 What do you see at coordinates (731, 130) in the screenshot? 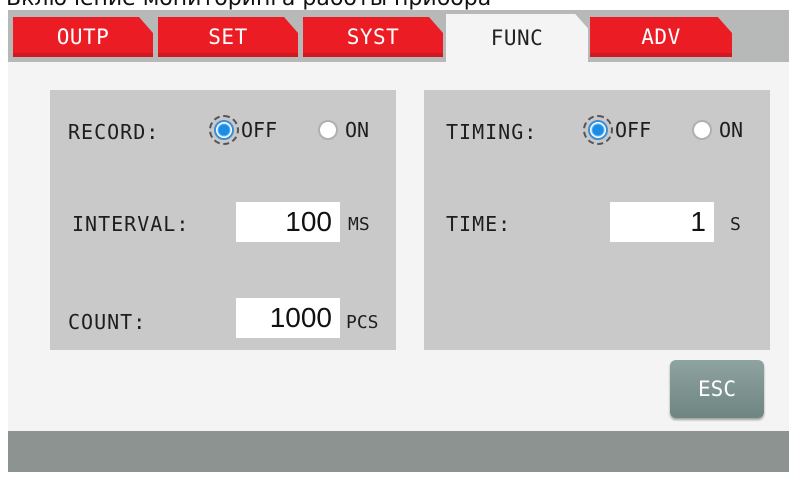
I see `timing-on-label: ON` at bounding box center [731, 130].